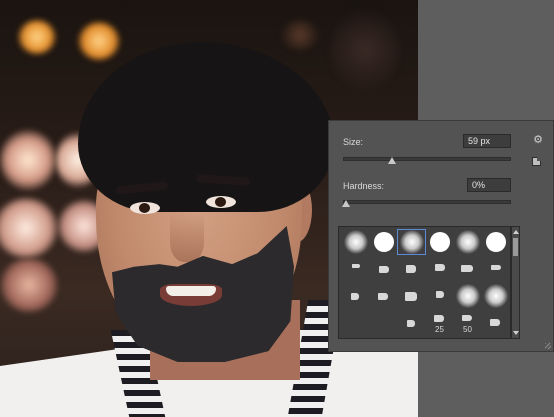 The image size is (554, 417). I want to click on gear-icon: ⚙, so click(538, 140).